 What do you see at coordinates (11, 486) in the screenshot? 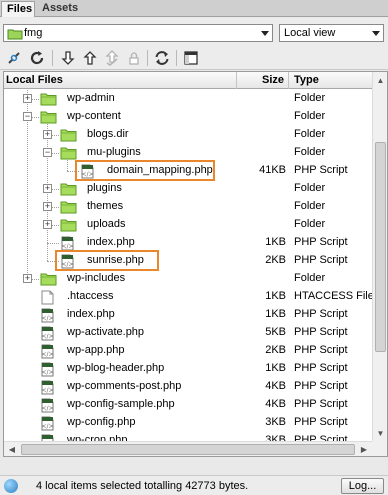
I see `globe-icon` at bounding box center [11, 486].